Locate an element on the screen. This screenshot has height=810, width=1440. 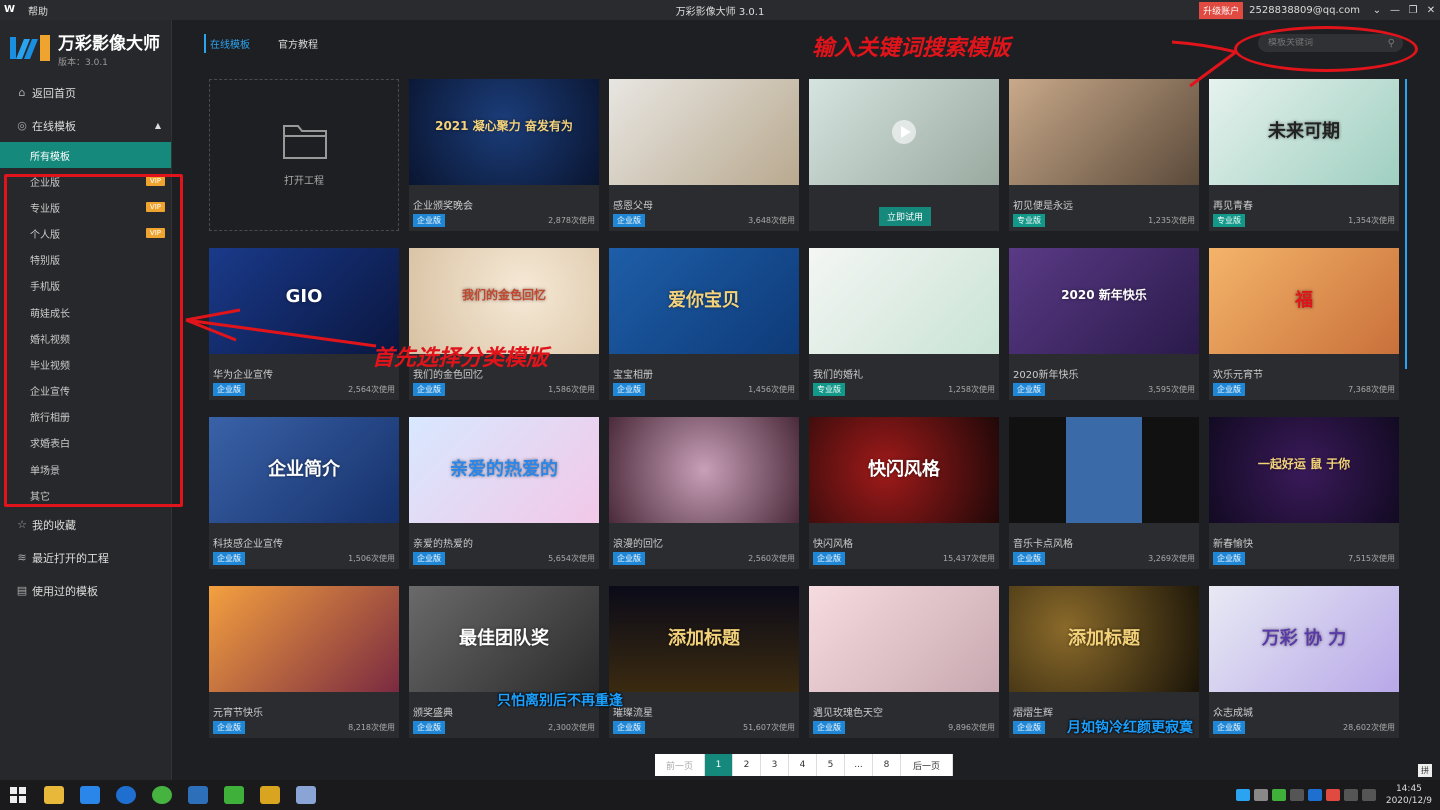
template-card: 未来可期 再见青春 专业版 1,354次使用 is located at coordinates (1304, 155).